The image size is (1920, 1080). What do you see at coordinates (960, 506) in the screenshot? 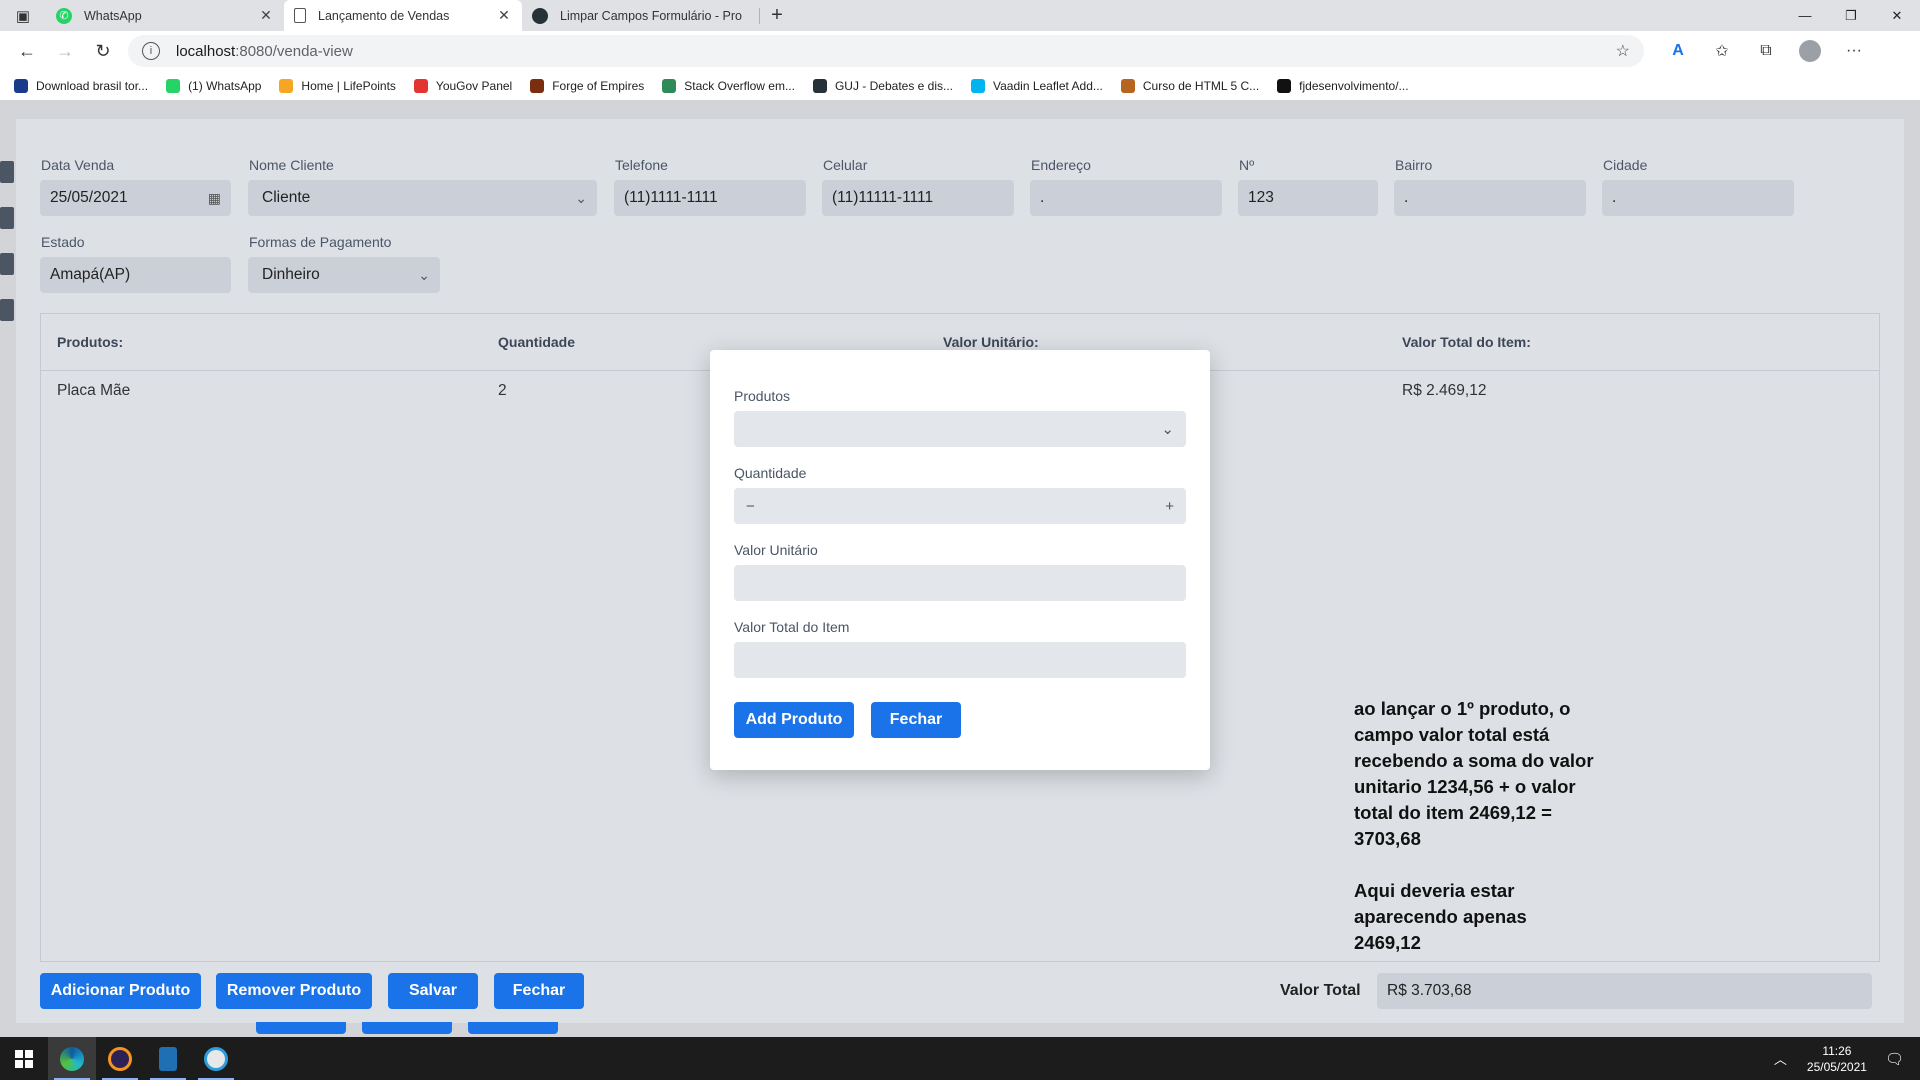
I see `quantity-stepper: − +` at bounding box center [960, 506].